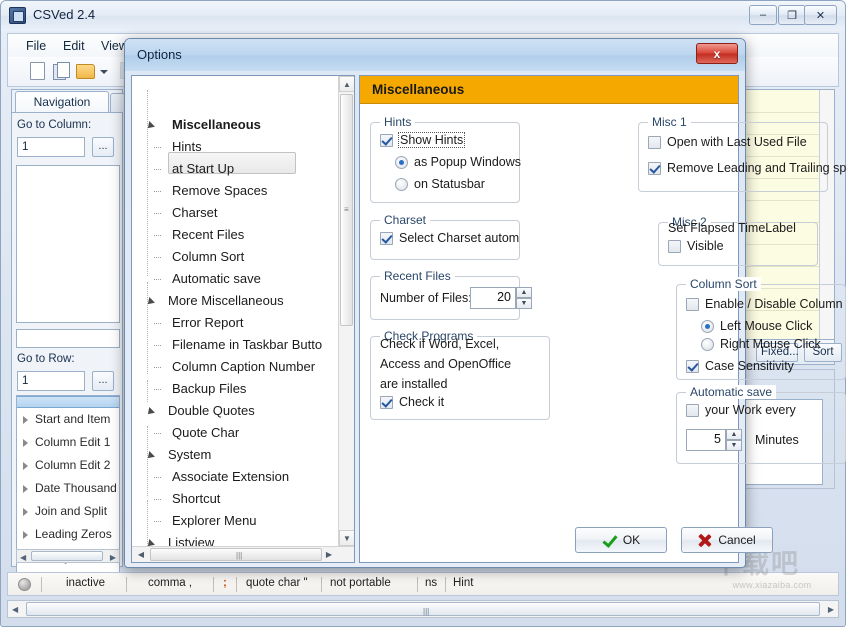 This screenshot has width=846, height=627. I want to click on navigation-listbox, so click(68, 244).